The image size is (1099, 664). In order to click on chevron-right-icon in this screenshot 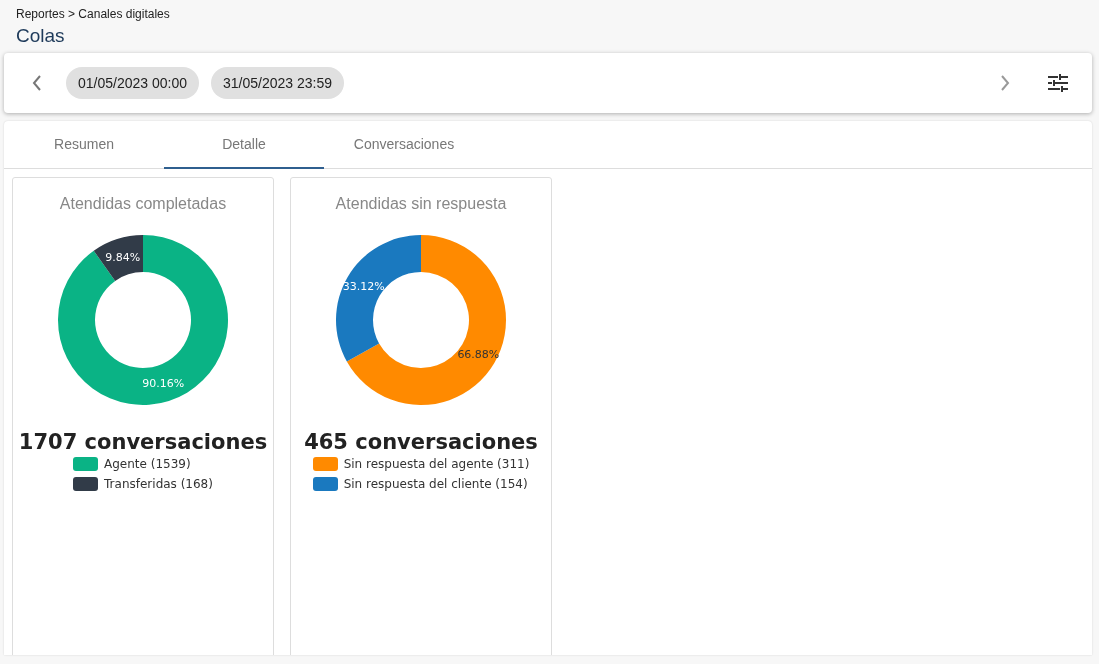, I will do `click(1005, 83)`.